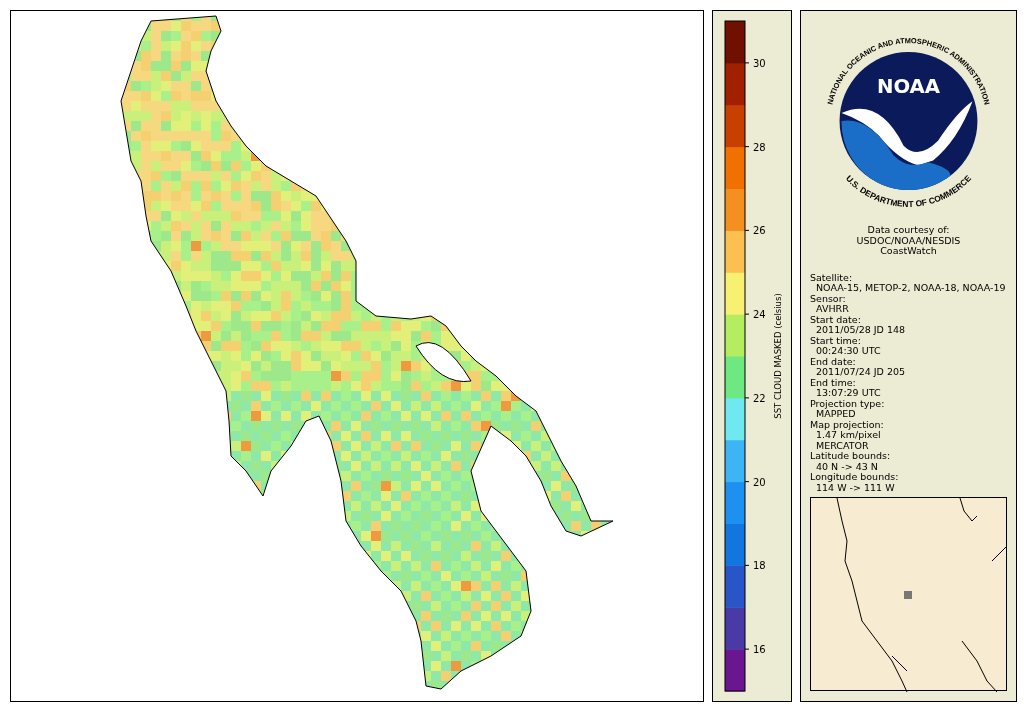 The width and height of the screenshot is (1024, 712). What do you see at coordinates (828, 298) in the screenshot?
I see `field-label: Sensor:` at bounding box center [828, 298].